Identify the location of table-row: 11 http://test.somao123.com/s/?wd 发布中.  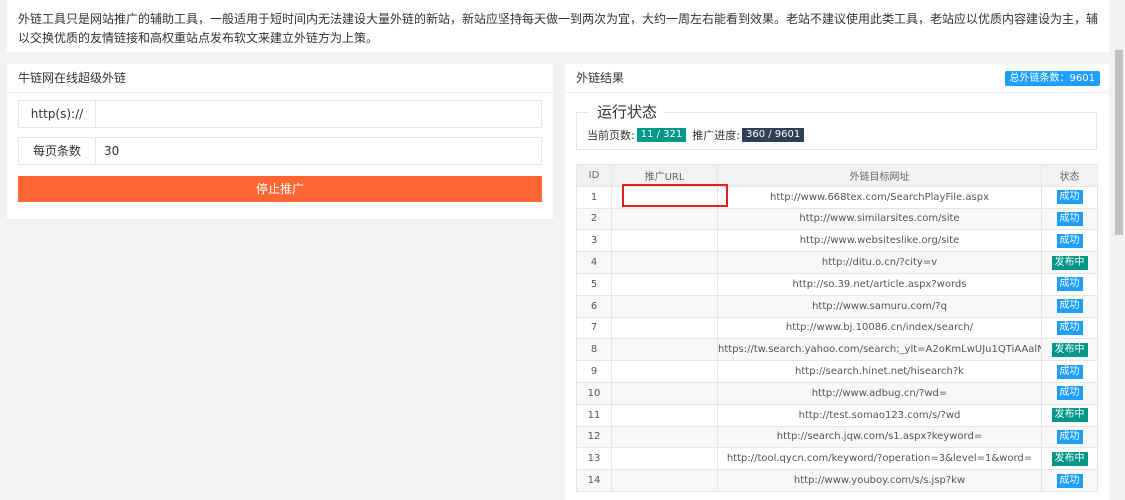
(837, 415).